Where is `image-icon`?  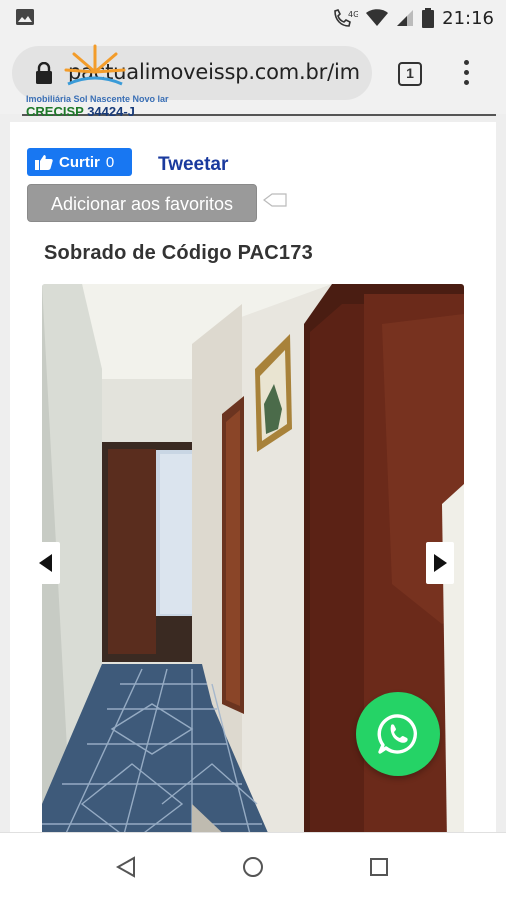
image-icon is located at coordinates (25, 17).